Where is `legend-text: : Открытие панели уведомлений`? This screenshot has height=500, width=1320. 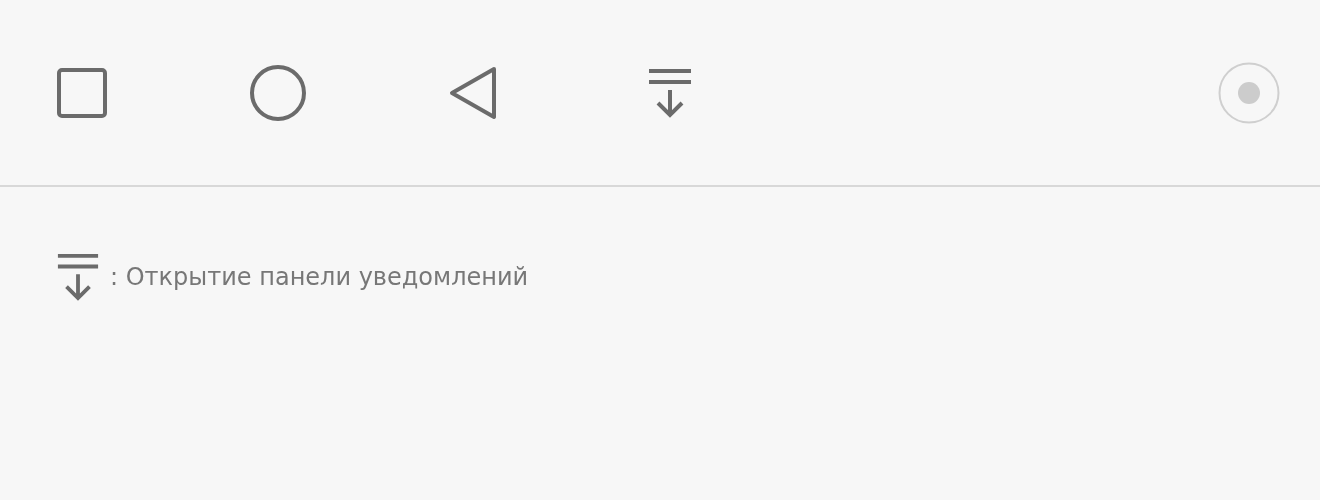 legend-text: : Открытие панели уведомлений is located at coordinates (319, 277).